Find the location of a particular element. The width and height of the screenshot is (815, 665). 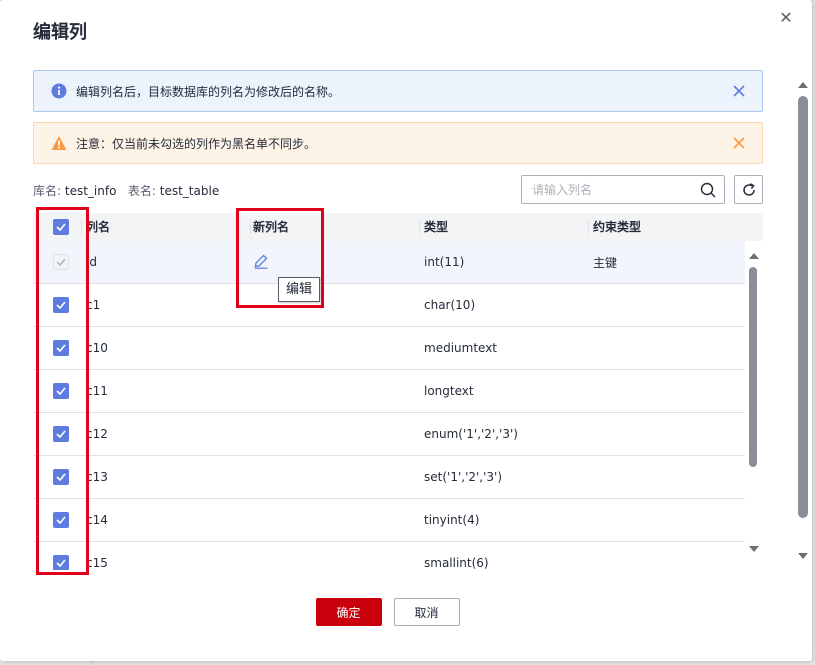

row-type: smallint(6) is located at coordinates (456, 563).